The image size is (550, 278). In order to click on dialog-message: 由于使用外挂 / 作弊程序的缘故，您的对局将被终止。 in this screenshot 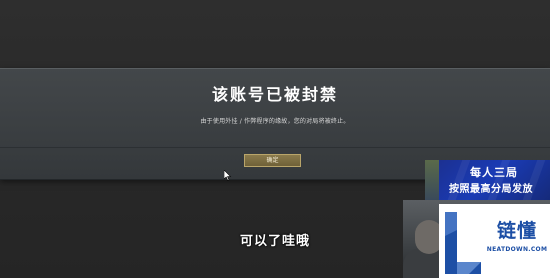, I will do `click(275, 121)`.